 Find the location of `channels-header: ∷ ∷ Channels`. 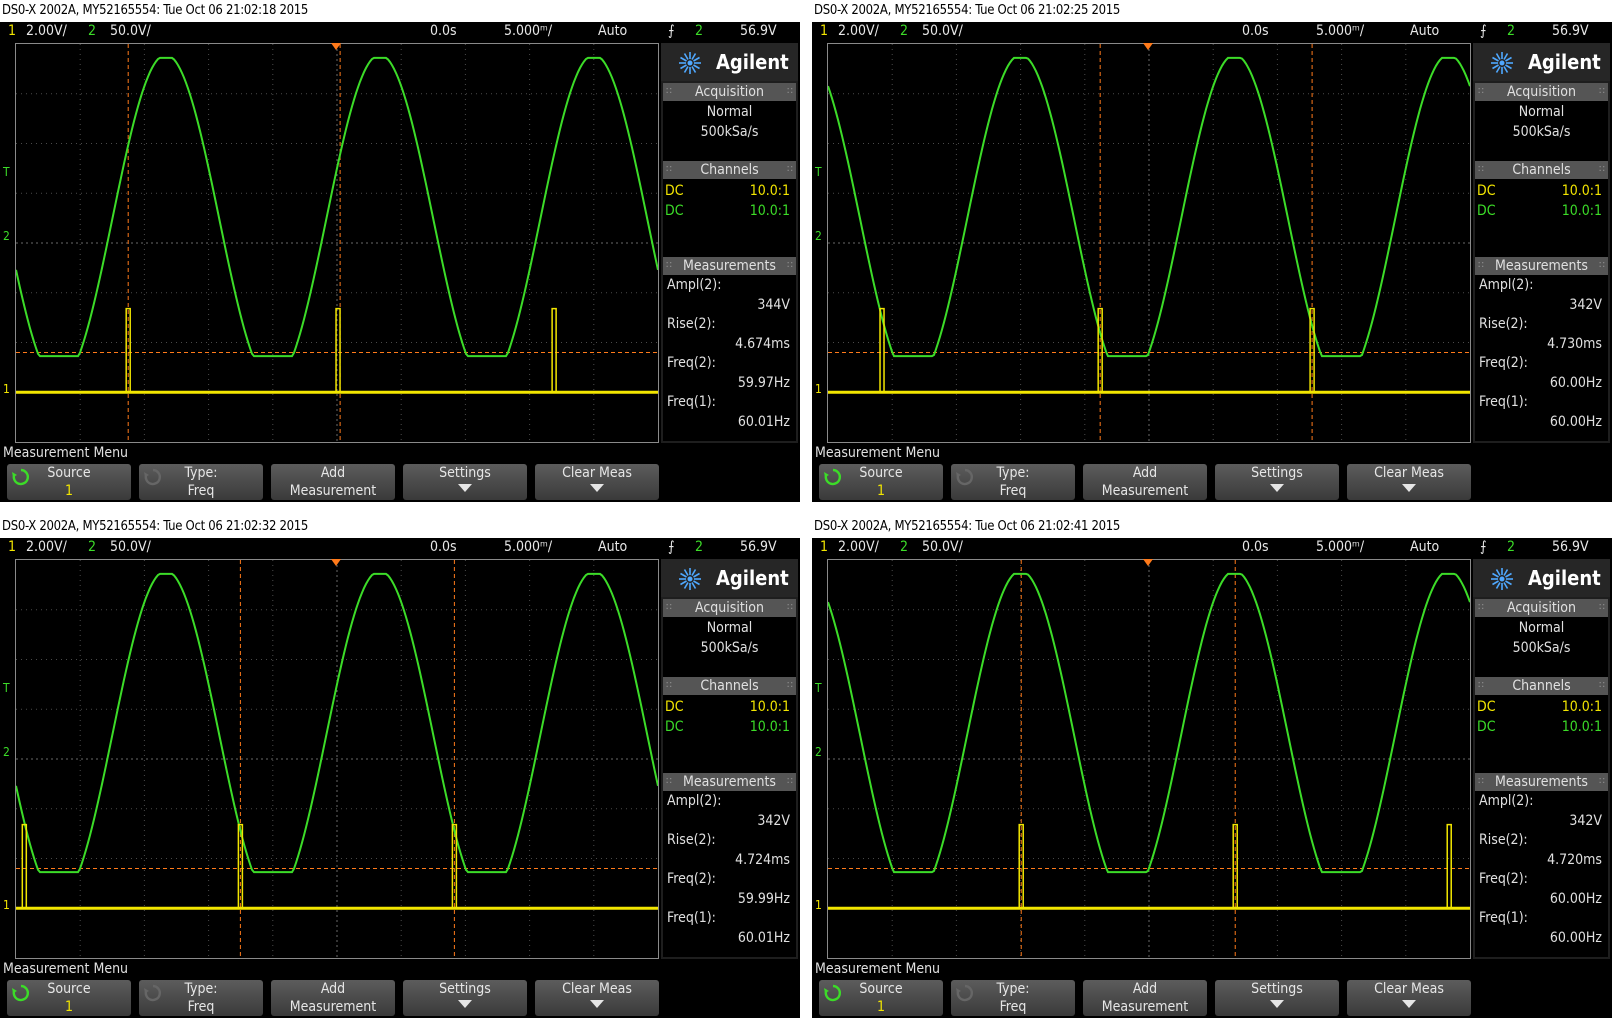

channels-header: ∷ ∷ Channels is located at coordinates (1541, 170).